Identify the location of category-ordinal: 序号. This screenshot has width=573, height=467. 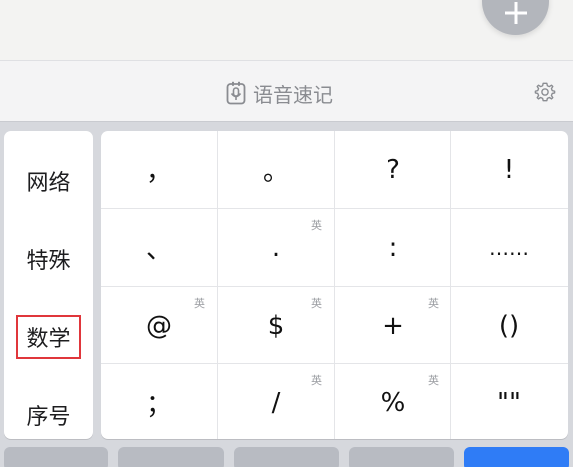
(48, 415).